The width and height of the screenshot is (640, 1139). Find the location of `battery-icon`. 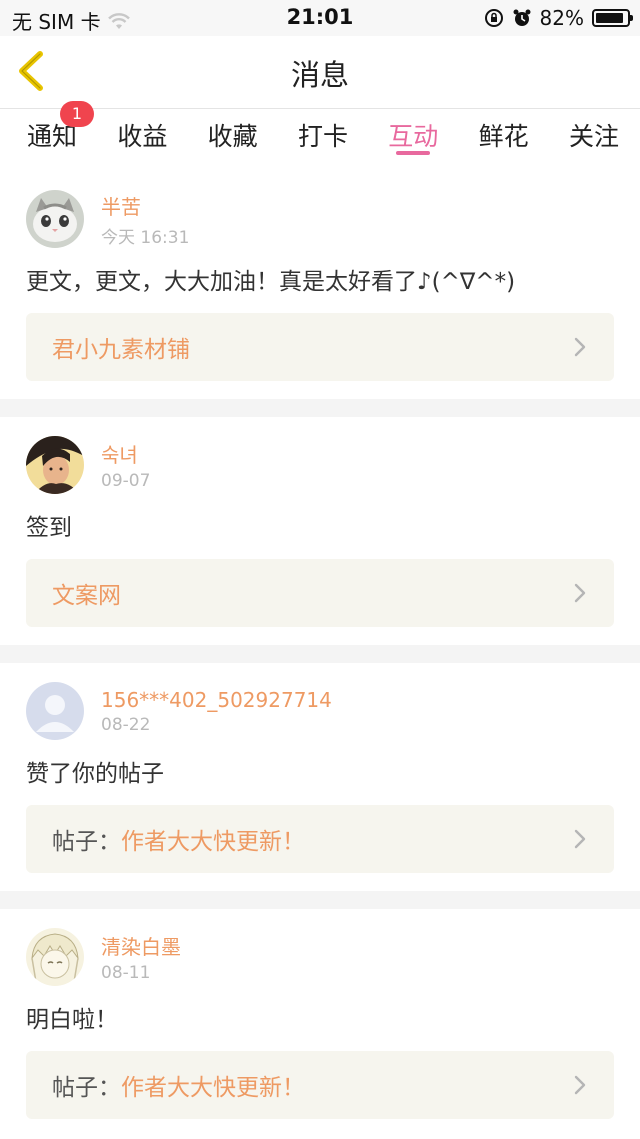

battery-icon is located at coordinates (612, 18).